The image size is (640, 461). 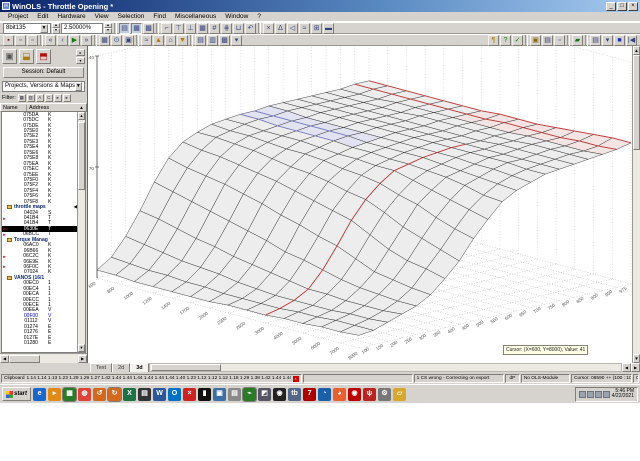 What do you see at coordinates (340, 394) in the screenshot?
I see `browser-icon: ◕` at bounding box center [340, 394].